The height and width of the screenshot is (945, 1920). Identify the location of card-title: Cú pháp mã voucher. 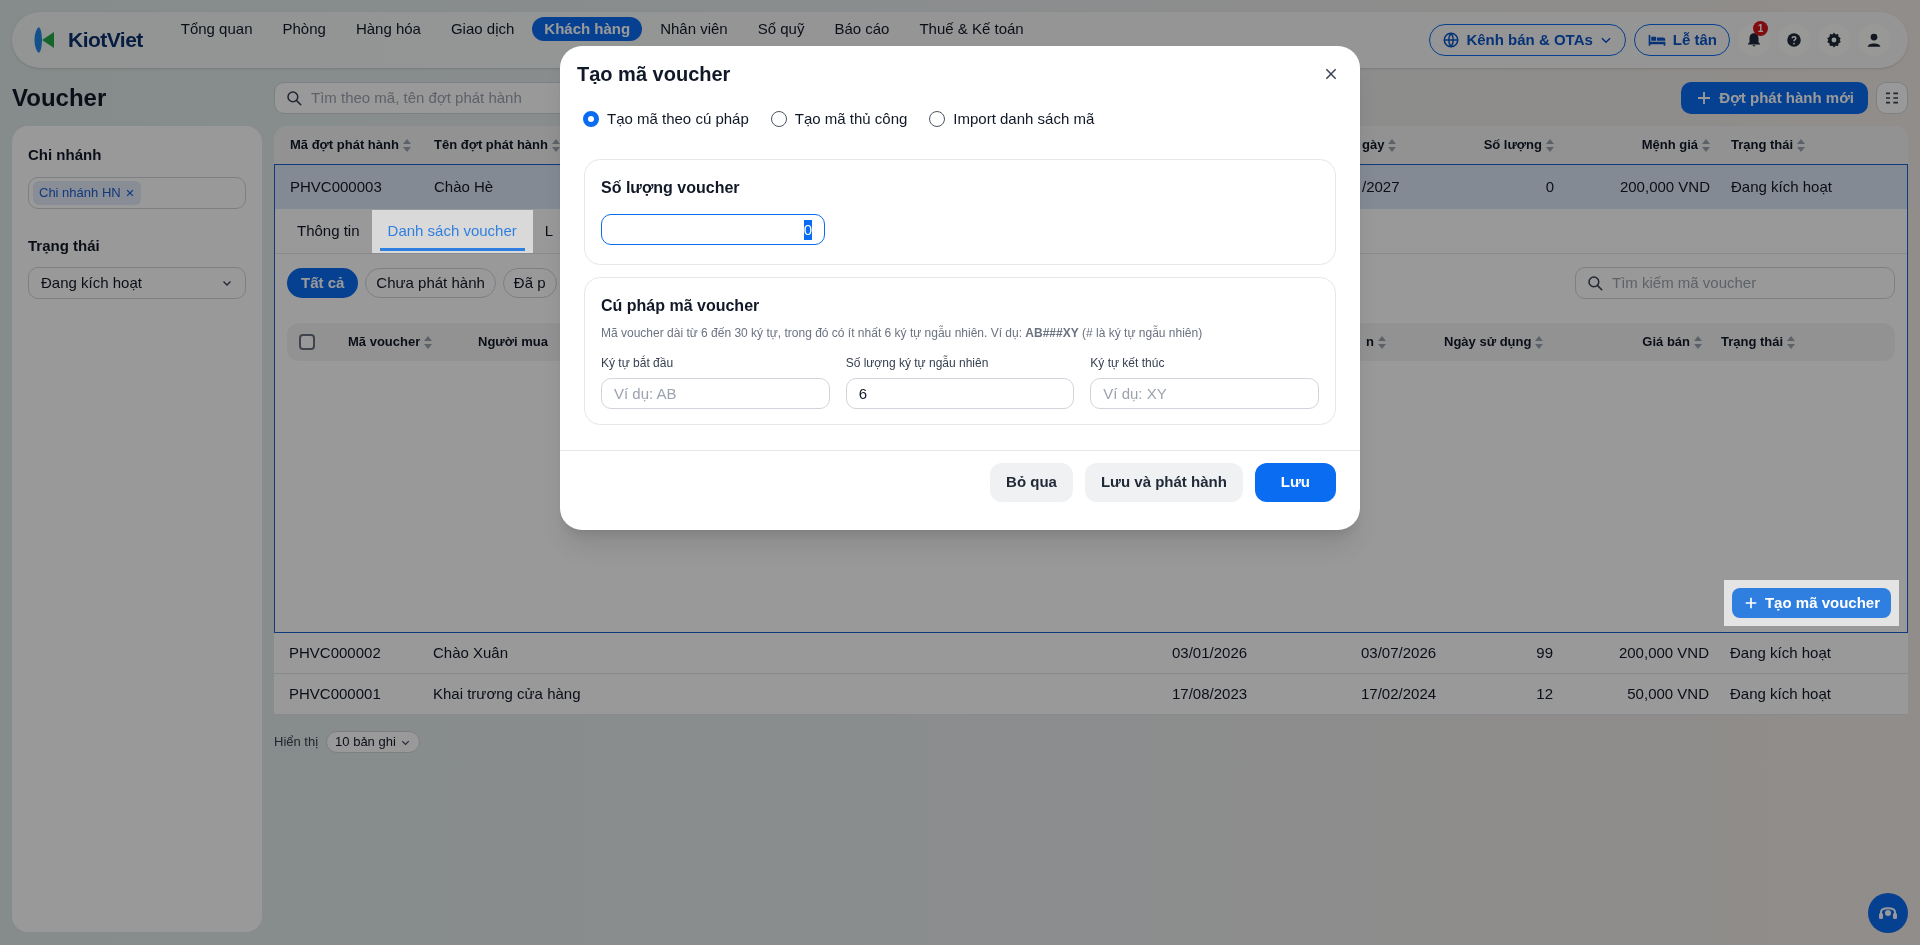
(681, 306).